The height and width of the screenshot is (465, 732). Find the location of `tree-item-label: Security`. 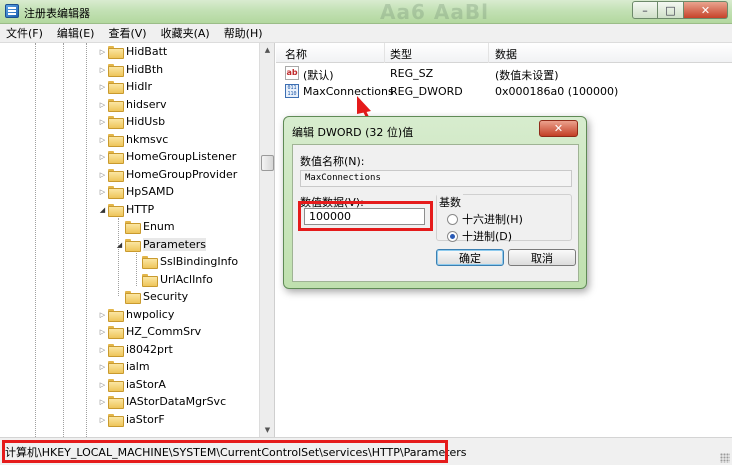

tree-item-label: Security is located at coordinates (166, 296).